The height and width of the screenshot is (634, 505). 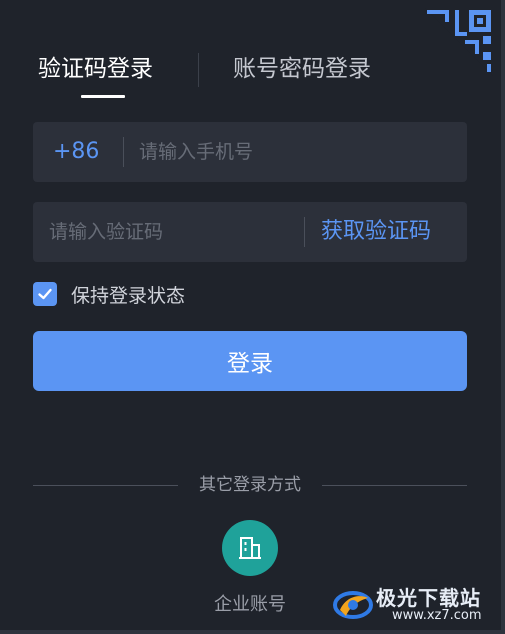 What do you see at coordinates (76, 152) in the screenshot?
I see `country-code-selector: +86` at bounding box center [76, 152].